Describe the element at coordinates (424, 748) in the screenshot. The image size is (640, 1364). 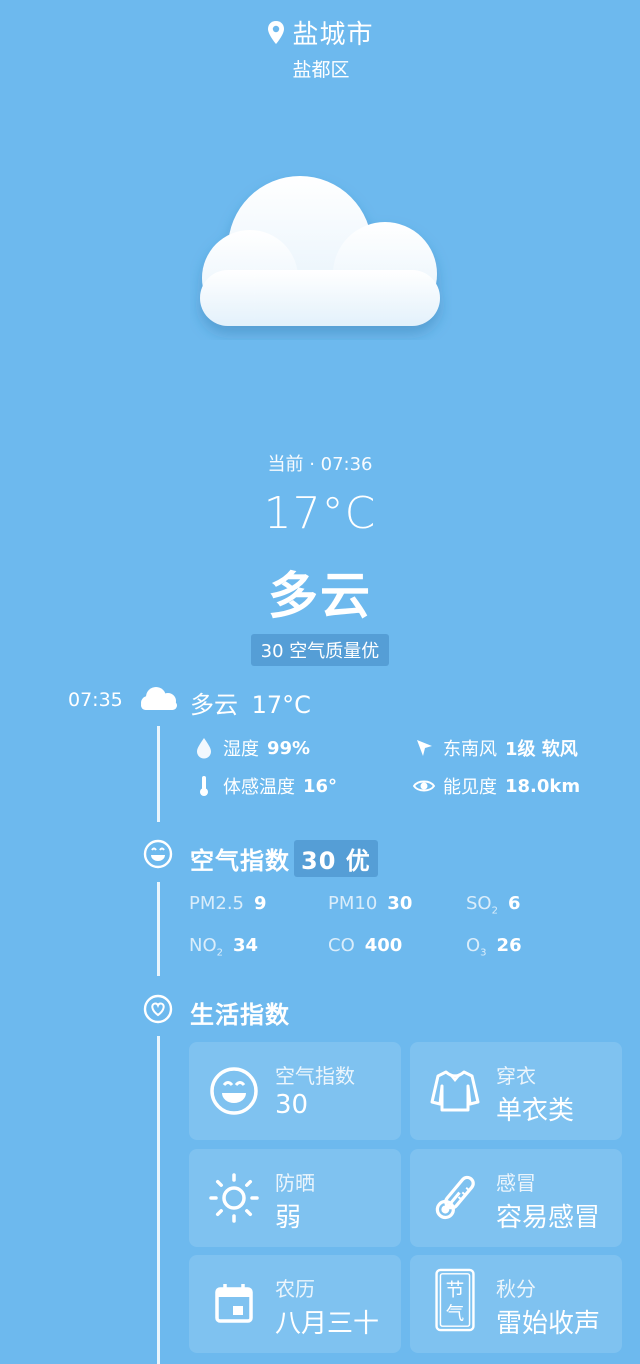
I see `navigation-arrow-icon` at that location.